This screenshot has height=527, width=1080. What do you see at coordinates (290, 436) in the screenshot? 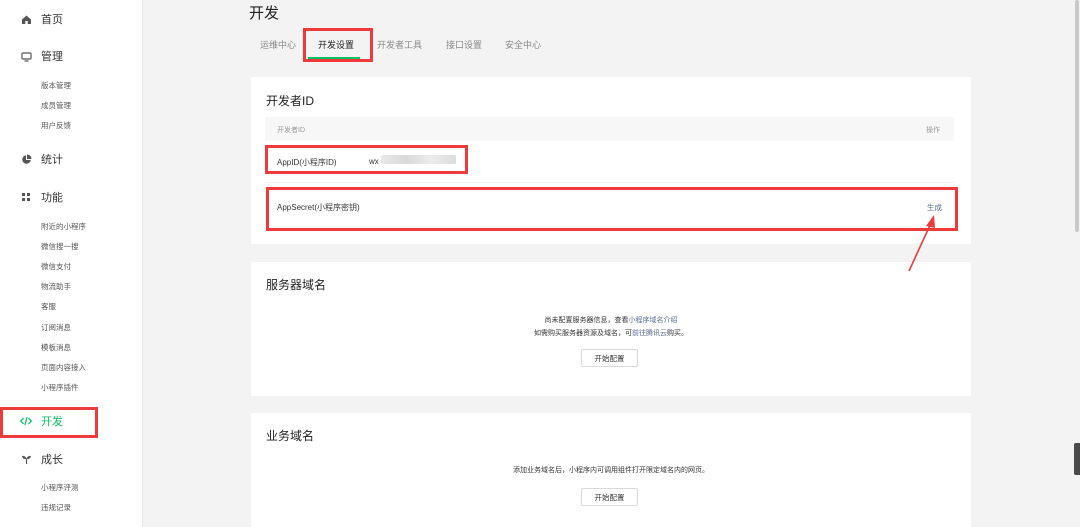
I see `business-domain-title: 业务域名` at bounding box center [290, 436].